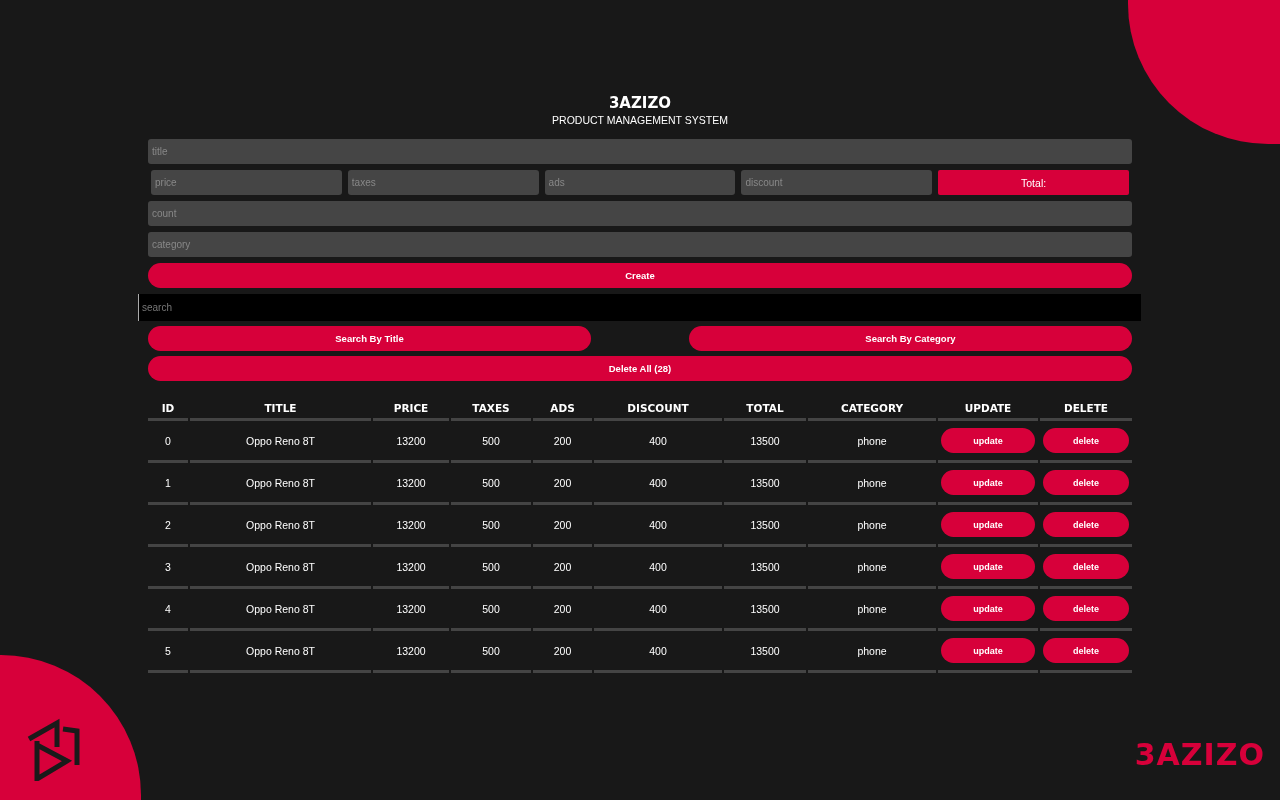 The width and height of the screenshot is (1280, 800). Describe the element at coordinates (837, 182) in the screenshot. I see `discount-field: discount` at that location.